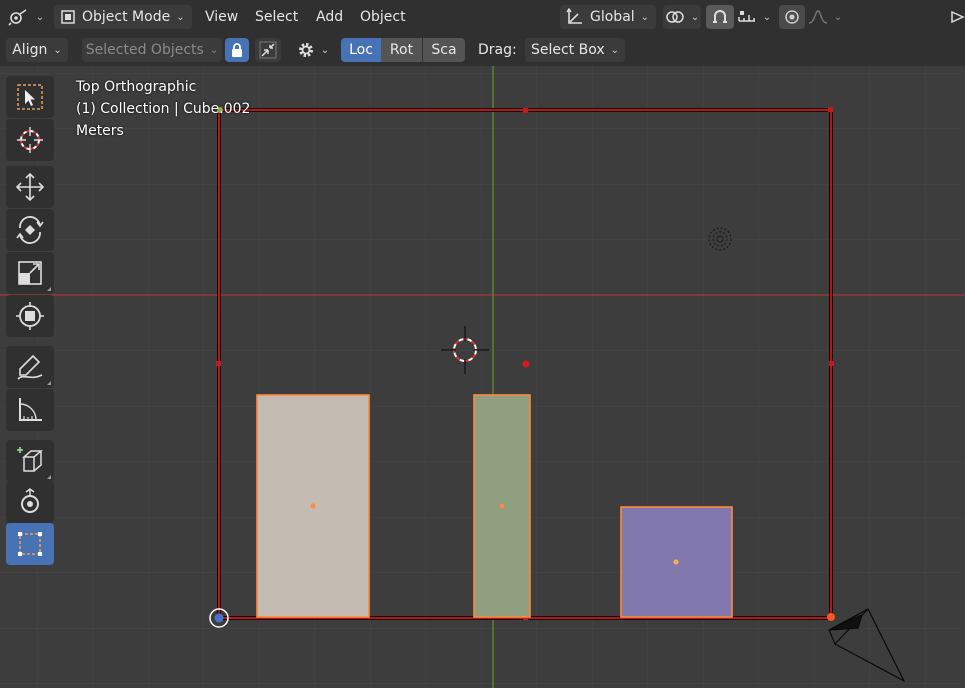 Image resolution: width=965 pixels, height=688 pixels. What do you see at coordinates (612, 17) in the screenshot?
I see `orientation-label: Global` at bounding box center [612, 17].